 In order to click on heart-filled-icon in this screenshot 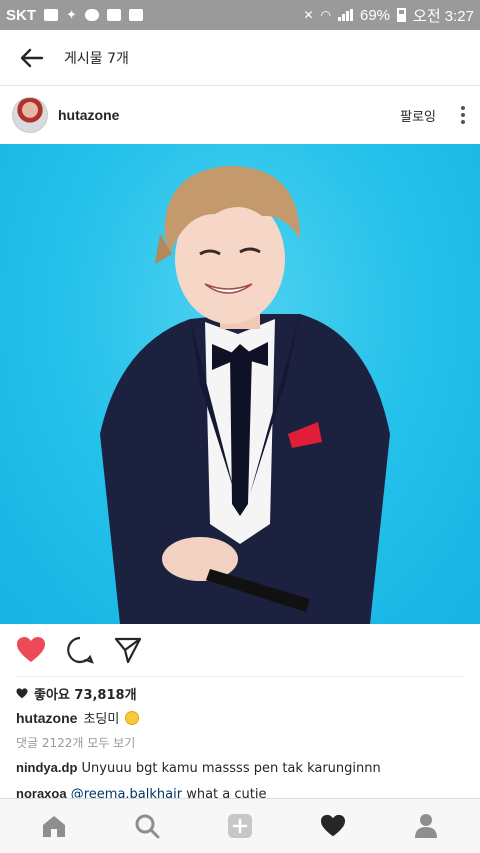, I will do `click(31, 650)`.